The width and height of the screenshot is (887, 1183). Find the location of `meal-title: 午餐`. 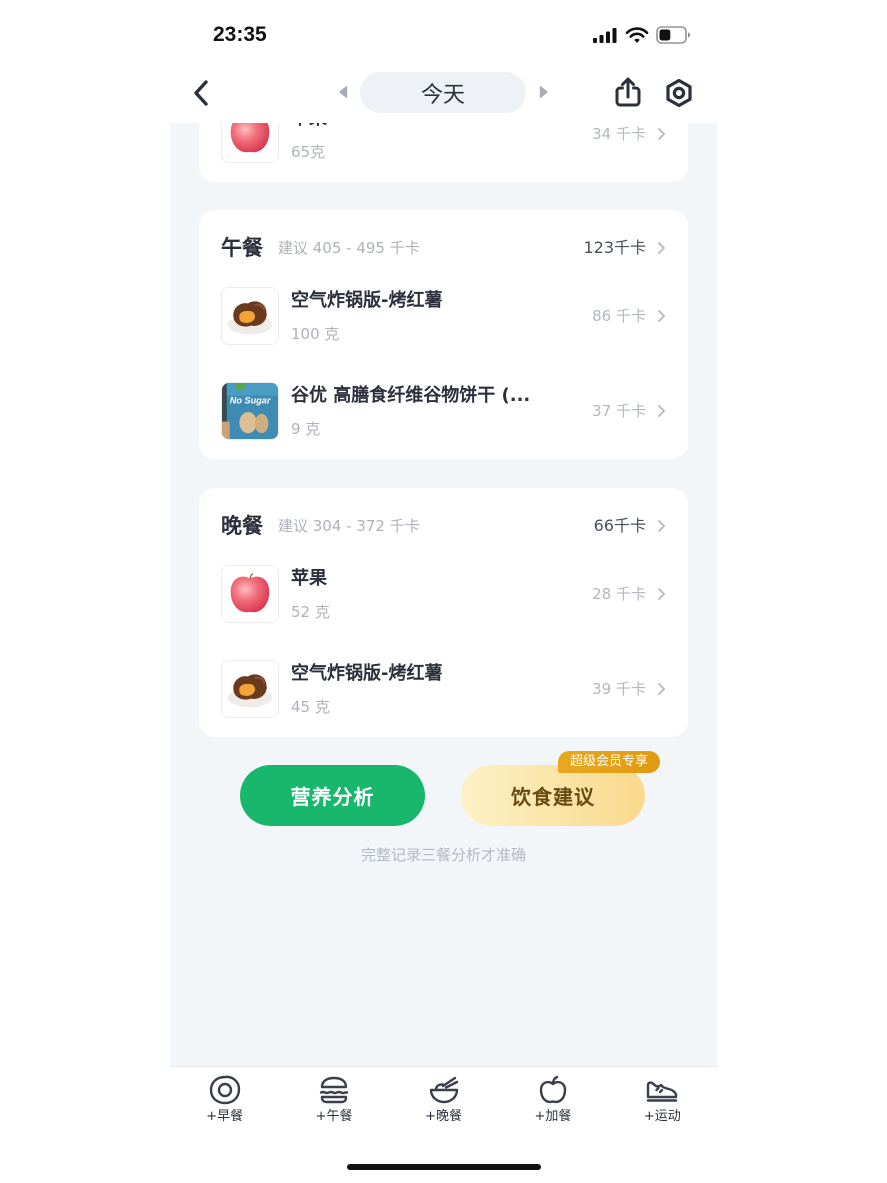

meal-title: 午餐 is located at coordinates (242, 248).